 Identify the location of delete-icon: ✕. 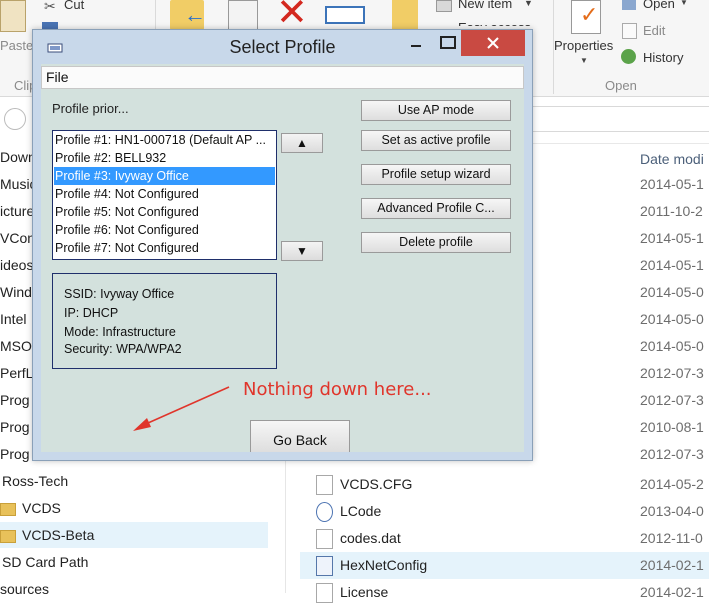
(292, 16).